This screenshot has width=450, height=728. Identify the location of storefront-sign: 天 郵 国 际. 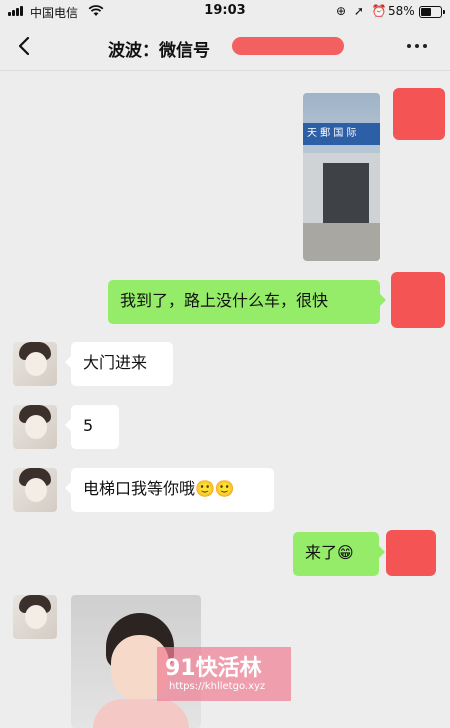
(341, 134).